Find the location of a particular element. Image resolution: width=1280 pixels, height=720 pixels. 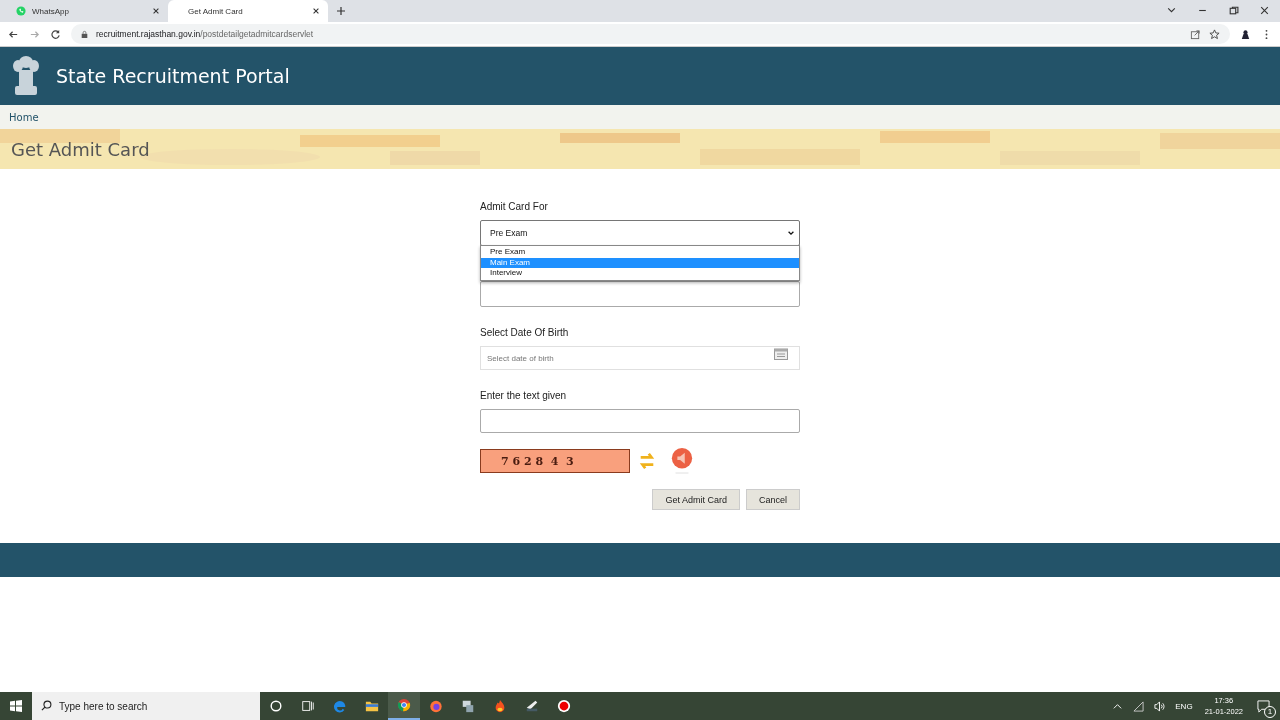

date-field: Select date of birth is located at coordinates (640, 358).